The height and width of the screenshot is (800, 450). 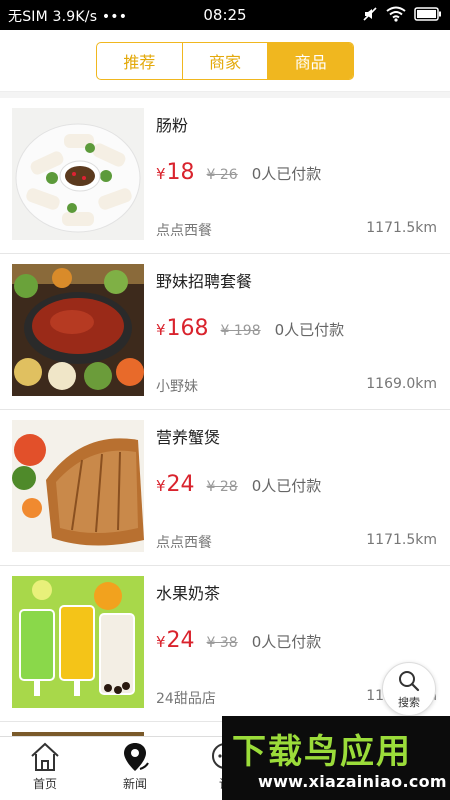 I want to click on tab-merchants: 商家, so click(x=224, y=61).